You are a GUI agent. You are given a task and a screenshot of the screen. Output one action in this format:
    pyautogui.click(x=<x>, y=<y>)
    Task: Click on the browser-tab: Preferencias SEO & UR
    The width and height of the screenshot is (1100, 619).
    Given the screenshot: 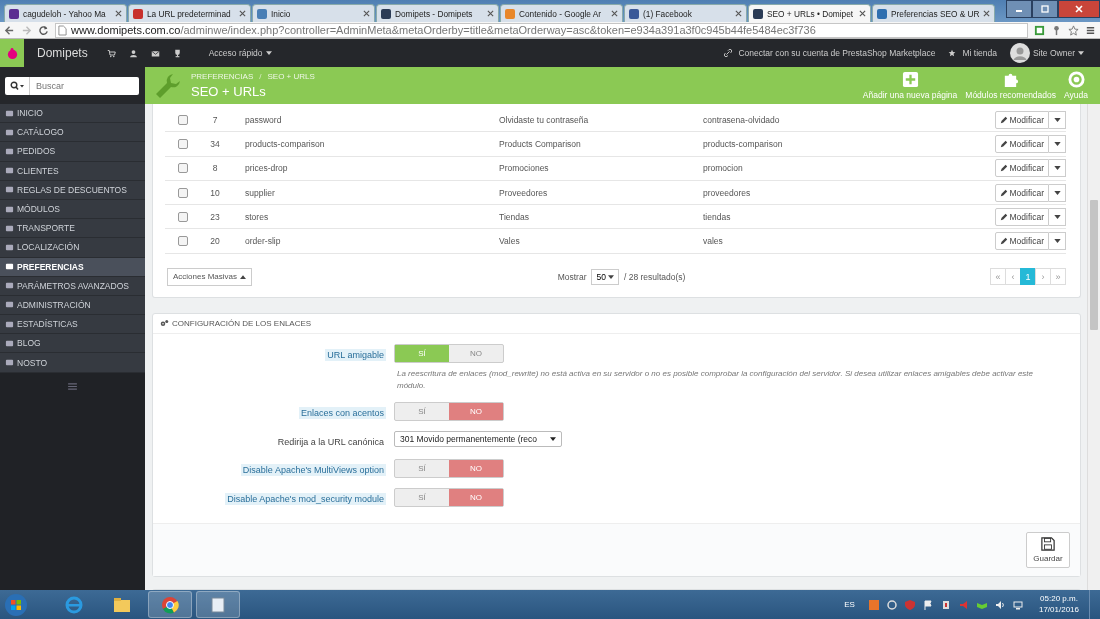 What is the action you would take?
    pyautogui.click(x=933, y=13)
    